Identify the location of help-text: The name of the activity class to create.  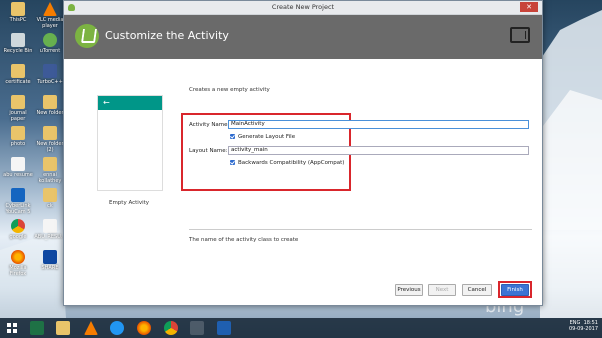
(244, 240).